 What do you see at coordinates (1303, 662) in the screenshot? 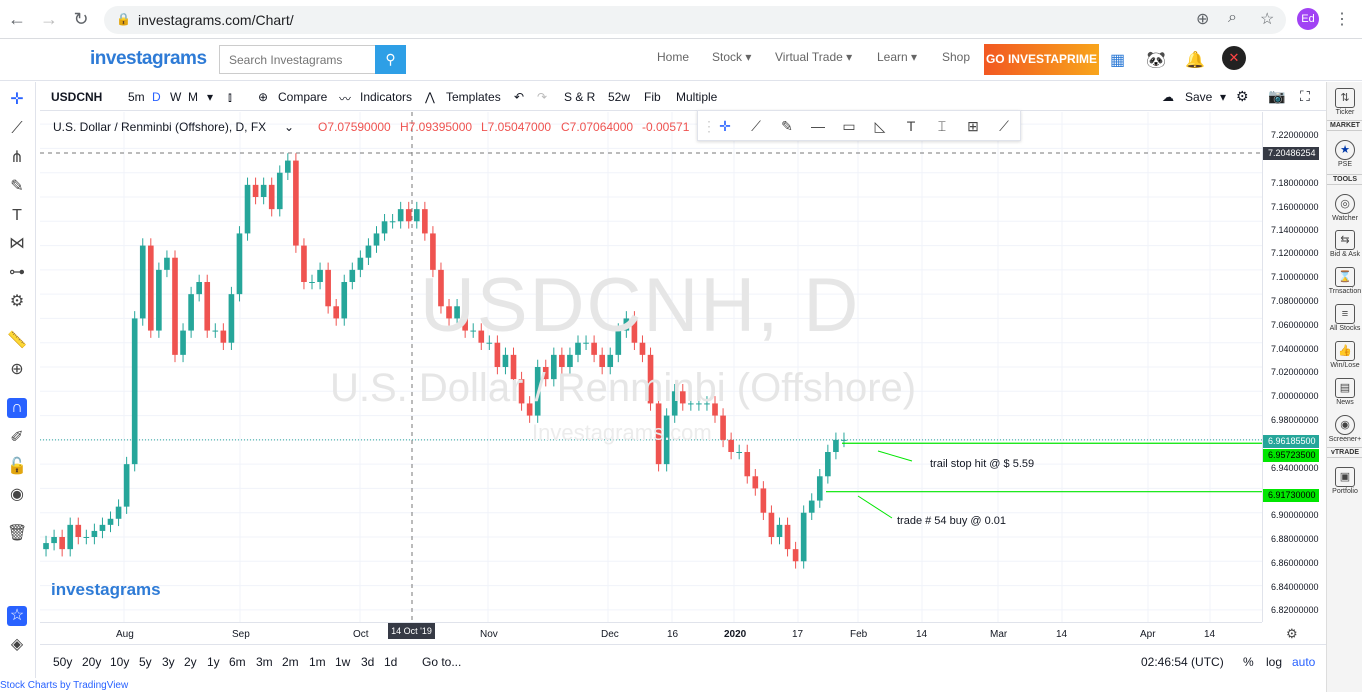
I see `auto-scale-toggle: auto` at bounding box center [1303, 662].